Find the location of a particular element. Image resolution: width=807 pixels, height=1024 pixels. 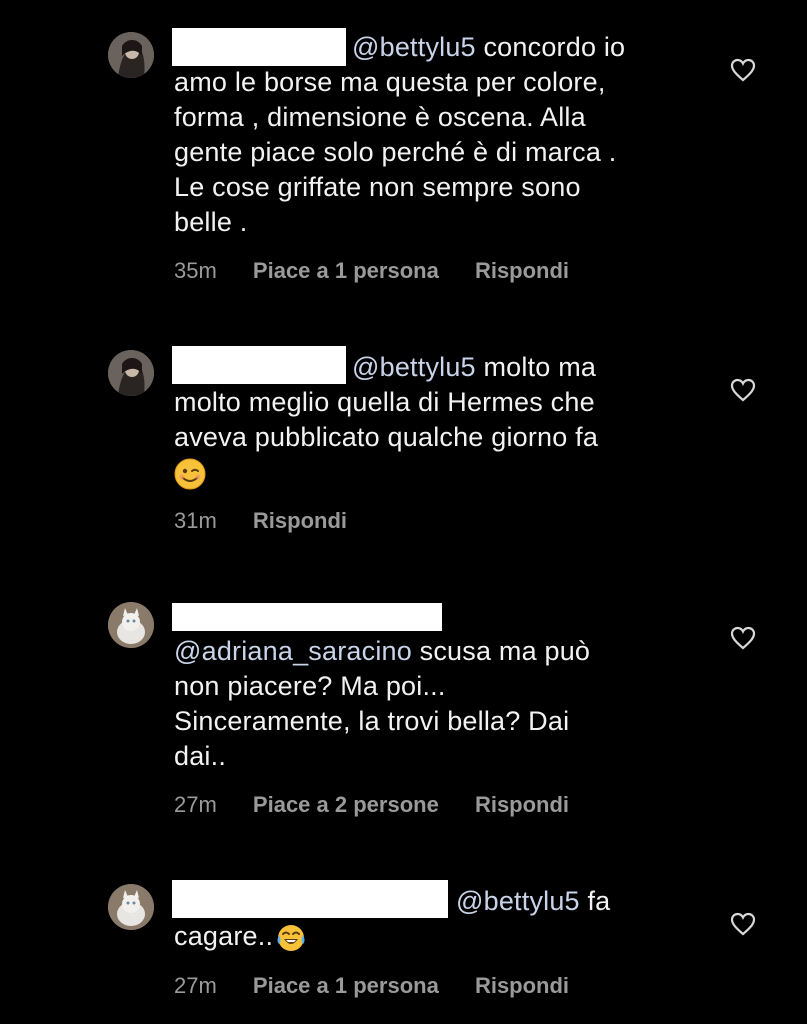

comment-line: gente piace solo perché è di marca . is located at coordinates (395, 152).